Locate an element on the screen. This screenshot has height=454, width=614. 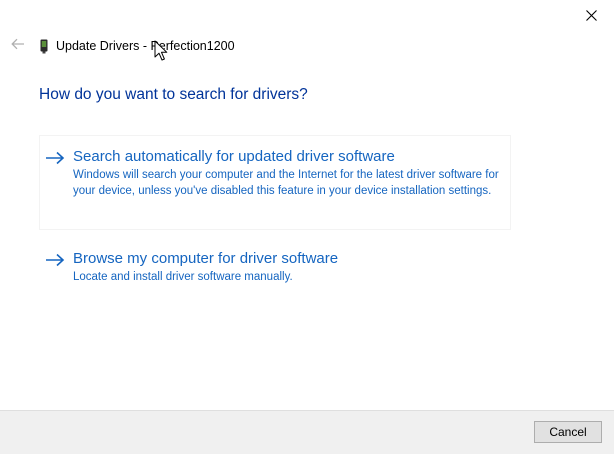
window-header: Update Drivers - Perfection1200 is located at coordinates (121, 46).